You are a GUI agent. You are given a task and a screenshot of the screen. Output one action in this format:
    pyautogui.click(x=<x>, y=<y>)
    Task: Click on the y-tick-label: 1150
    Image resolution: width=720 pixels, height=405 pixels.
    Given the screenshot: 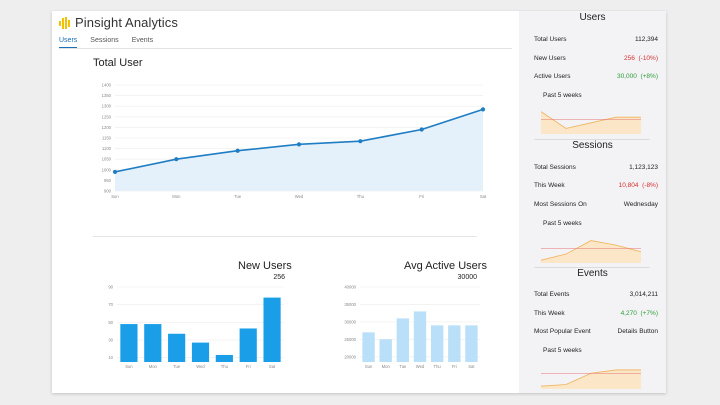 What is the action you would take?
    pyautogui.click(x=107, y=138)
    